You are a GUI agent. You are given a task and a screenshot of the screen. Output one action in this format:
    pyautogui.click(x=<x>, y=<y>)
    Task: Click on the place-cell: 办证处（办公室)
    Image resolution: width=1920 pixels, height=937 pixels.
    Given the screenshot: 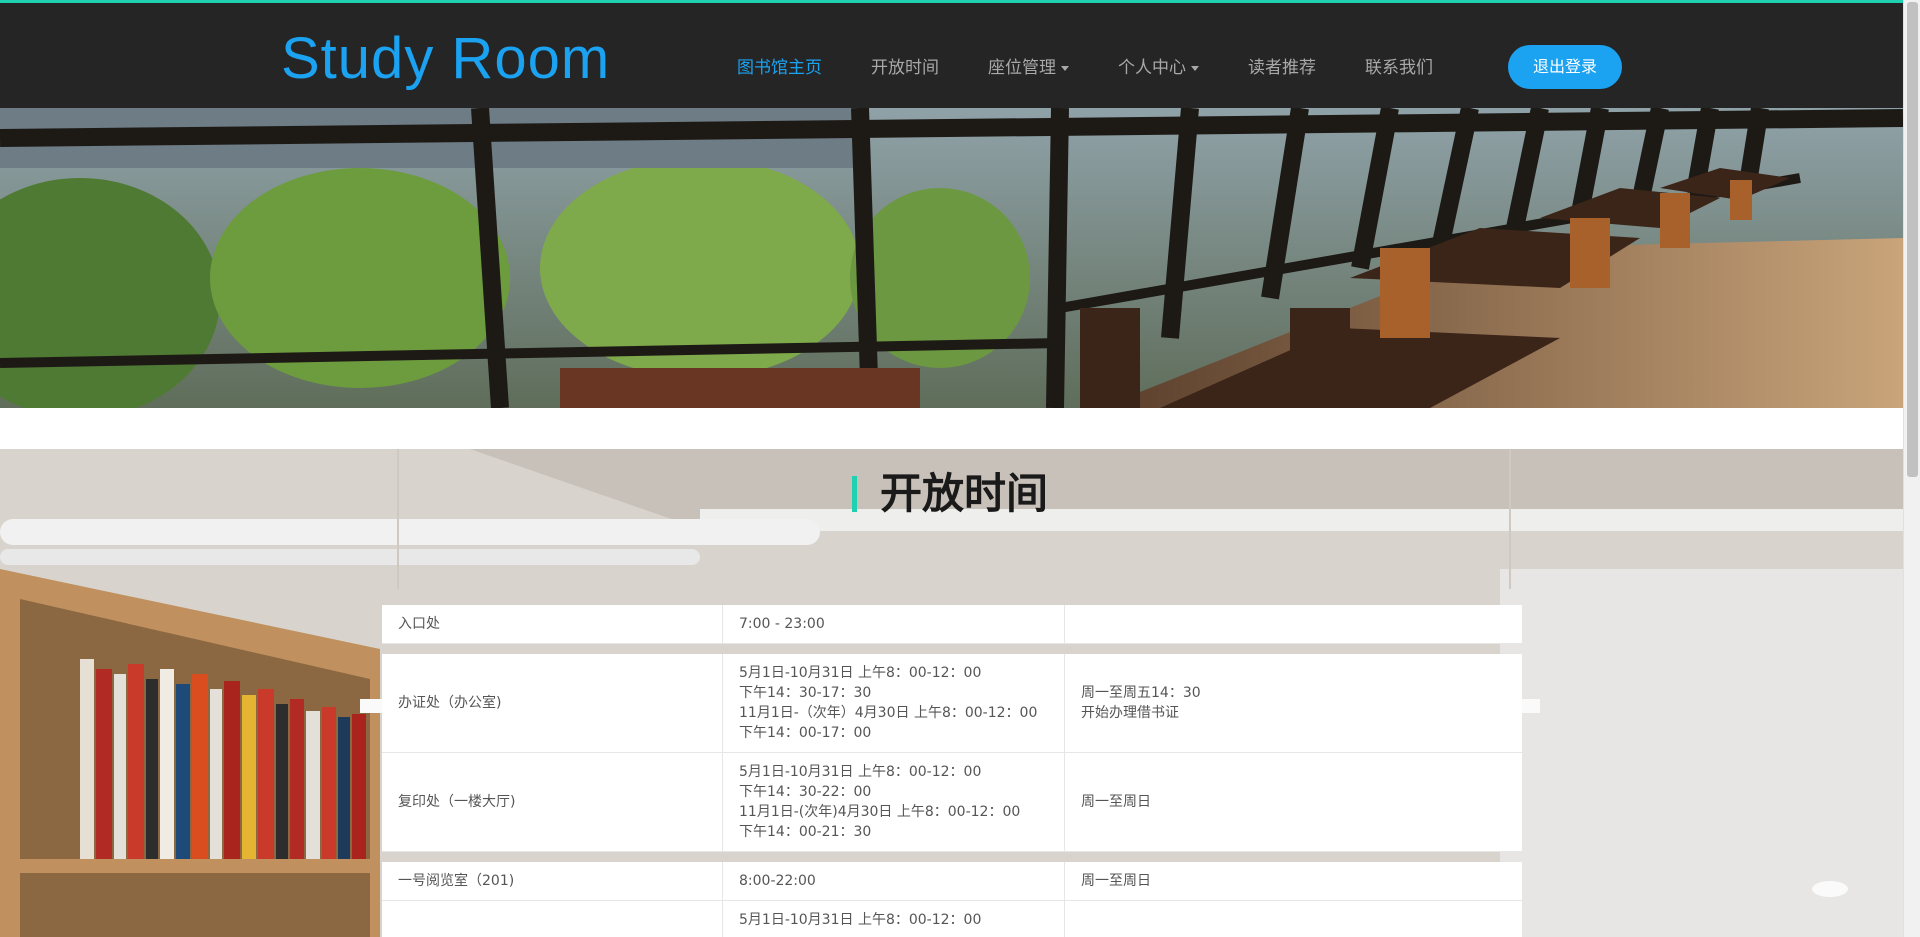 What is the action you would take?
    pyautogui.click(x=552, y=703)
    